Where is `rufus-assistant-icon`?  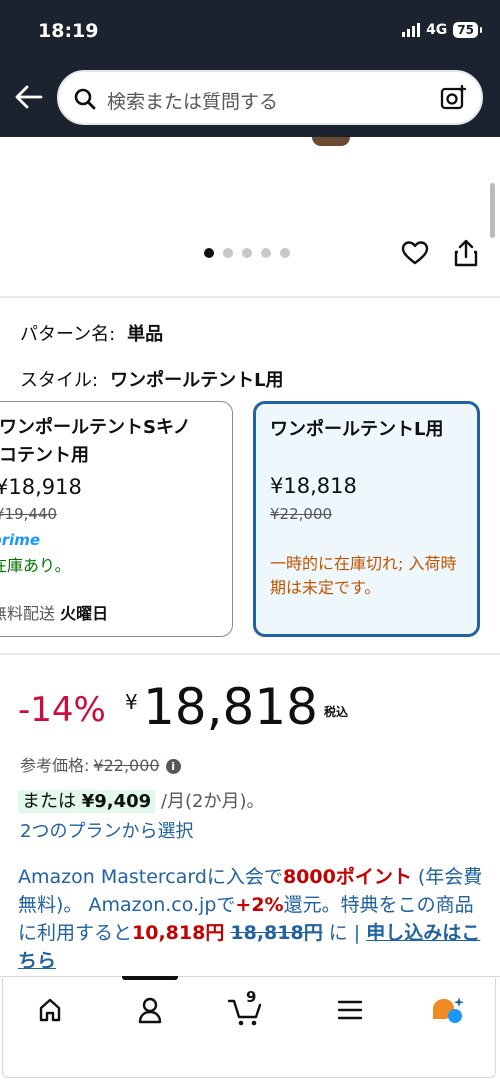
rufus-assistant-icon is located at coordinates (448, 1010).